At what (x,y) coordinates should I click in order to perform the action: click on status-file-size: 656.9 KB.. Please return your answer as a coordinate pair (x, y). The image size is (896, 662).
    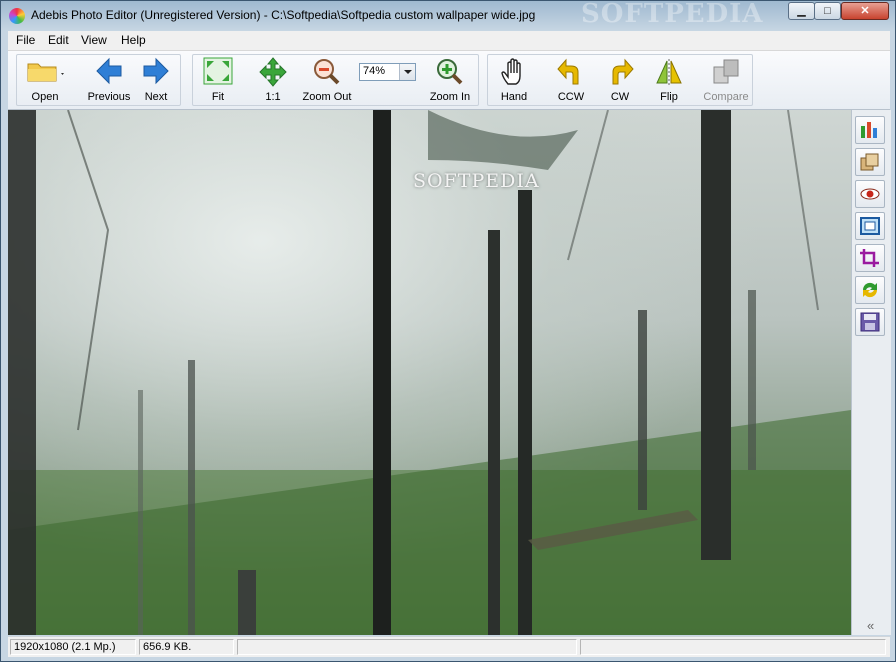
    Looking at the image, I should click on (186, 647).